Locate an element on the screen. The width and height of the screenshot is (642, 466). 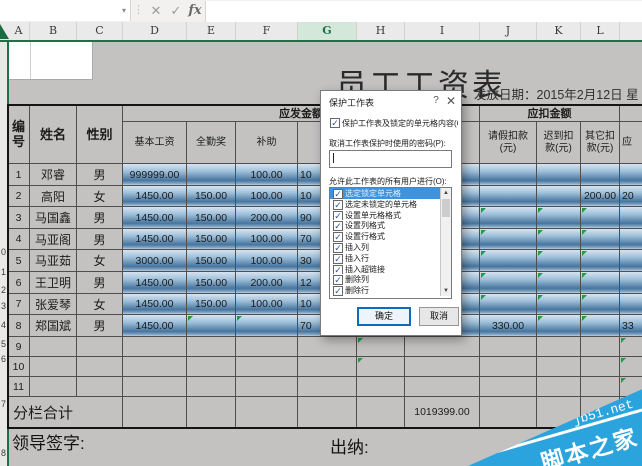
row-header-number: 3 is located at coordinates (3, 307).